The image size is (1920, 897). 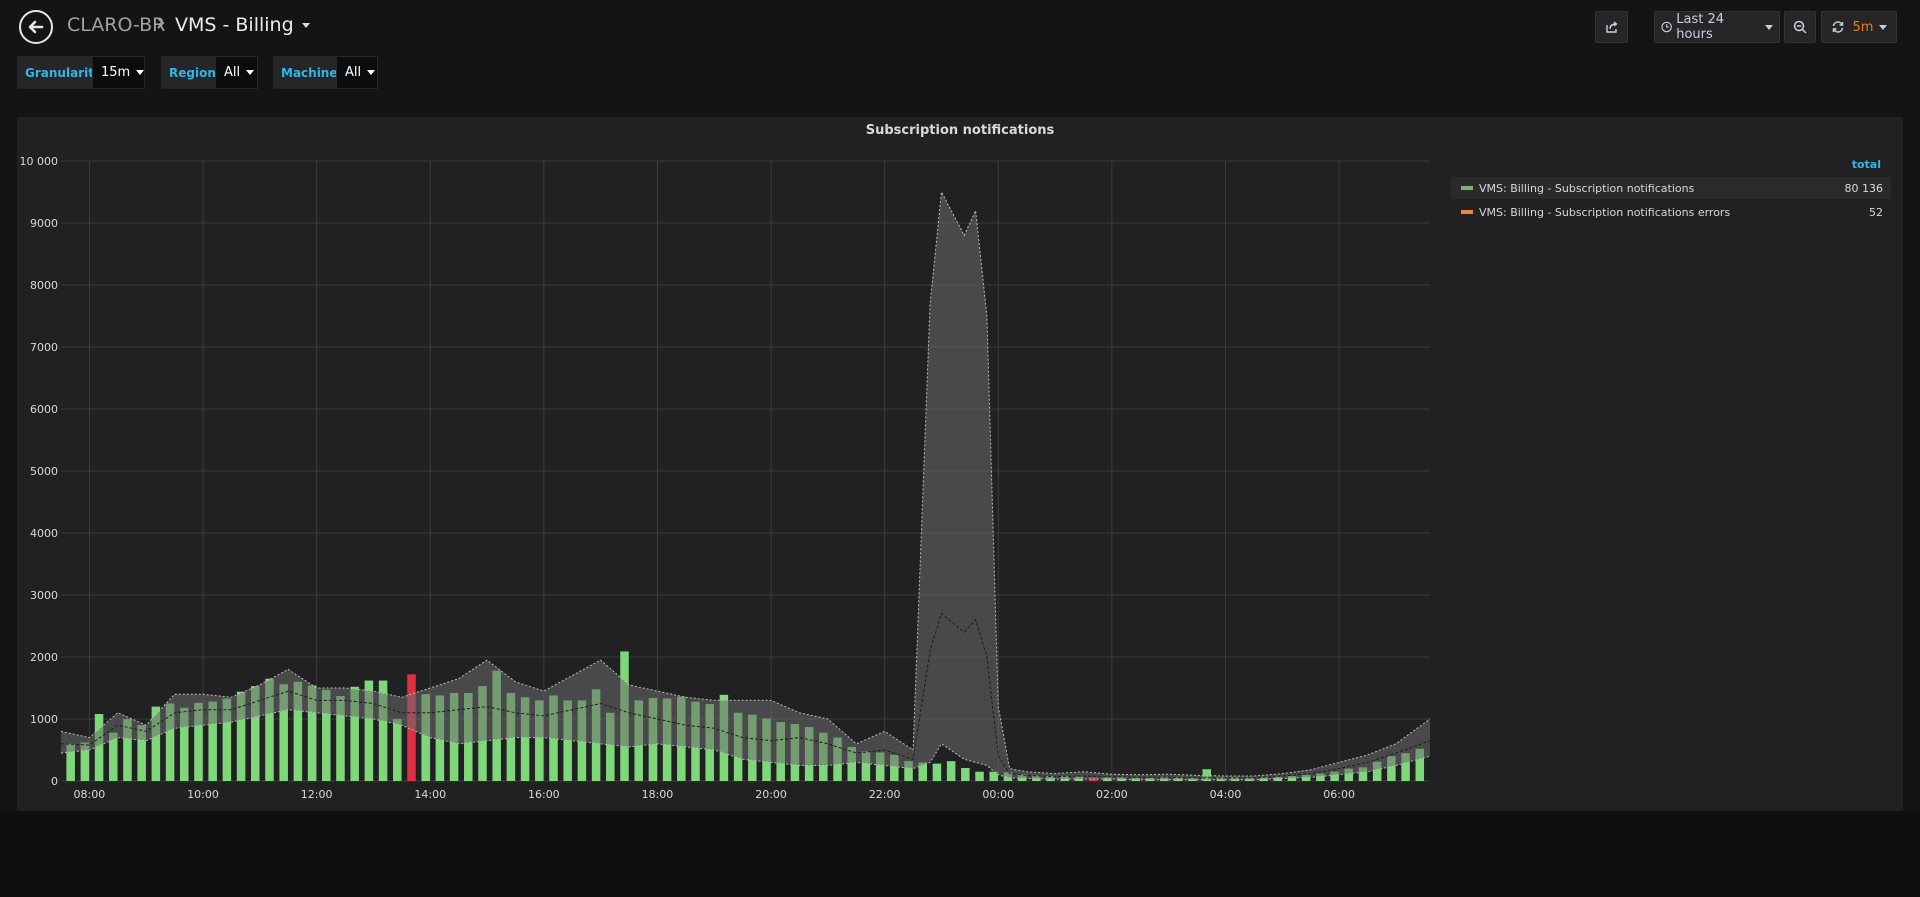 I want to click on y-tick-label: 8000, so click(x=44, y=285).